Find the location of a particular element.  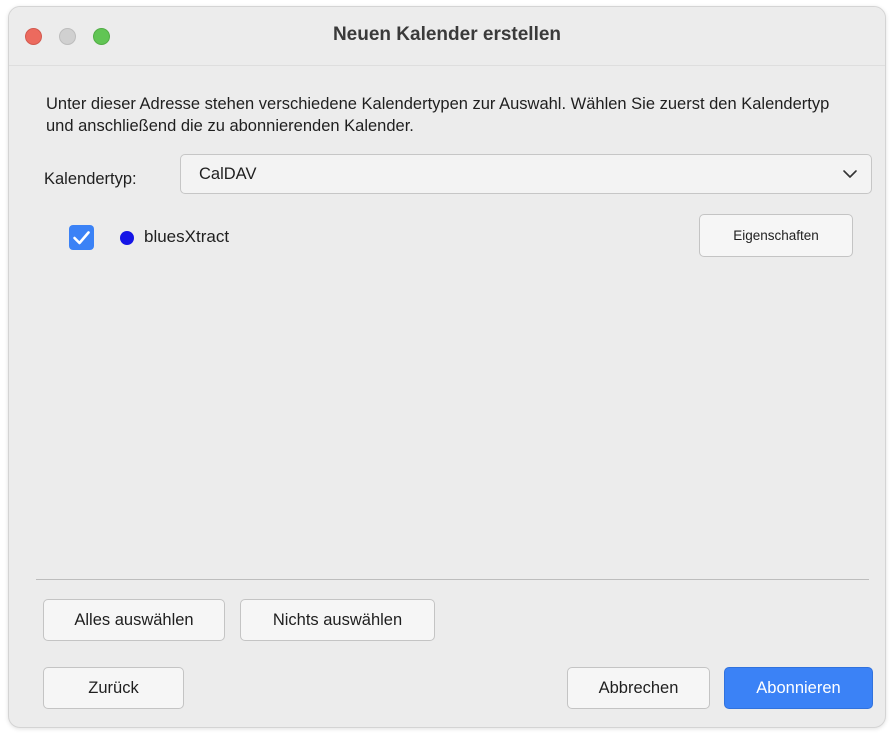

window-title: Neuen Kalender erstellen is located at coordinates (447, 34).